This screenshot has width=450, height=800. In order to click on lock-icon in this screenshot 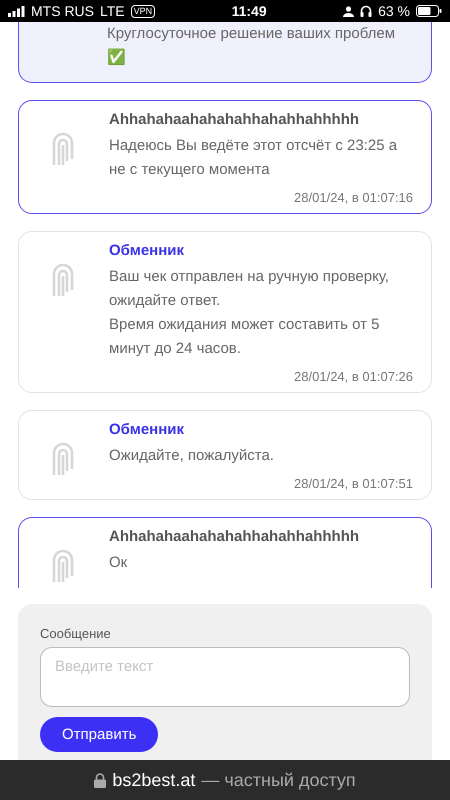, I will do `click(100, 780)`.